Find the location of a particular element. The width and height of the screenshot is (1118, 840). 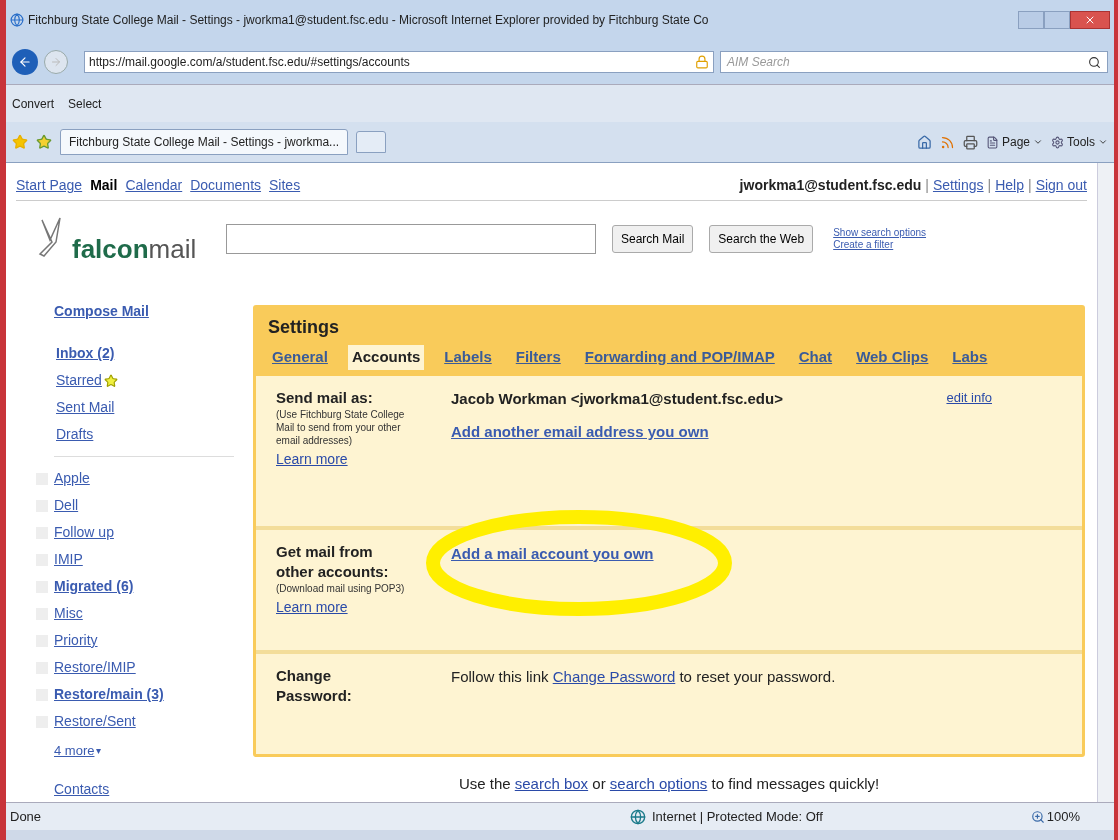

add-favorite-icon is located at coordinates (44, 142).